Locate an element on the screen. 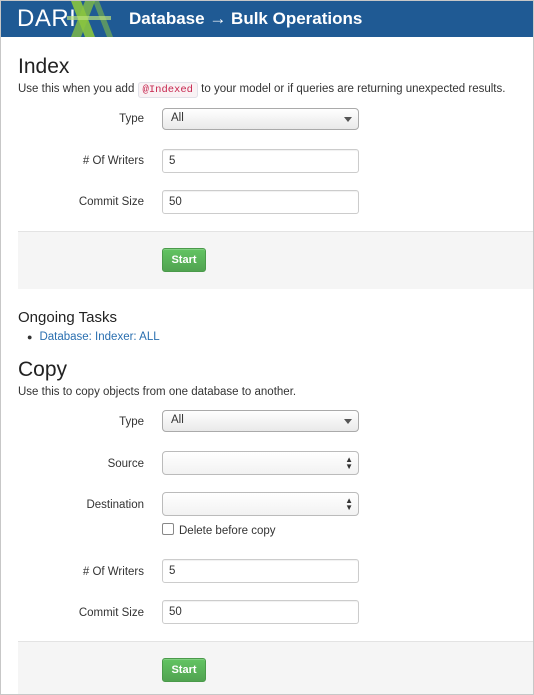  copy-commit-input: 50 is located at coordinates (260, 612).